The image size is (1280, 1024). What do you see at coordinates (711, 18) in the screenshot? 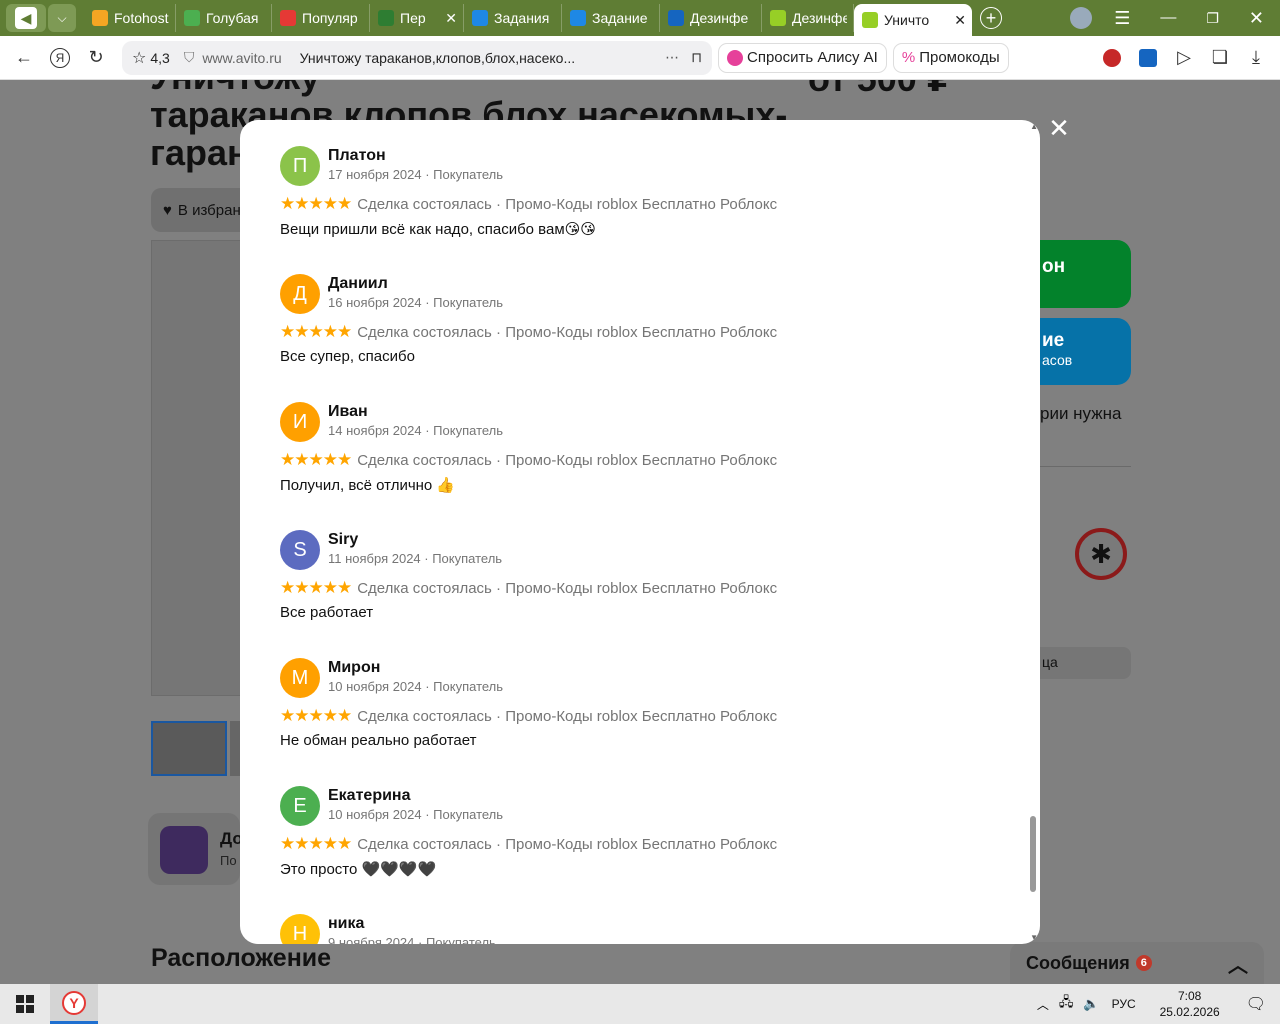
I see `tab-7: Дезинфе` at bounding box center [711, 18].